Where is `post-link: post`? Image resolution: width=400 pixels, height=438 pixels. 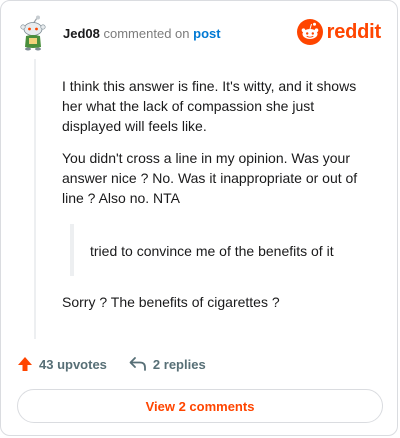
post-link: post is located at coordinates (206, 33).